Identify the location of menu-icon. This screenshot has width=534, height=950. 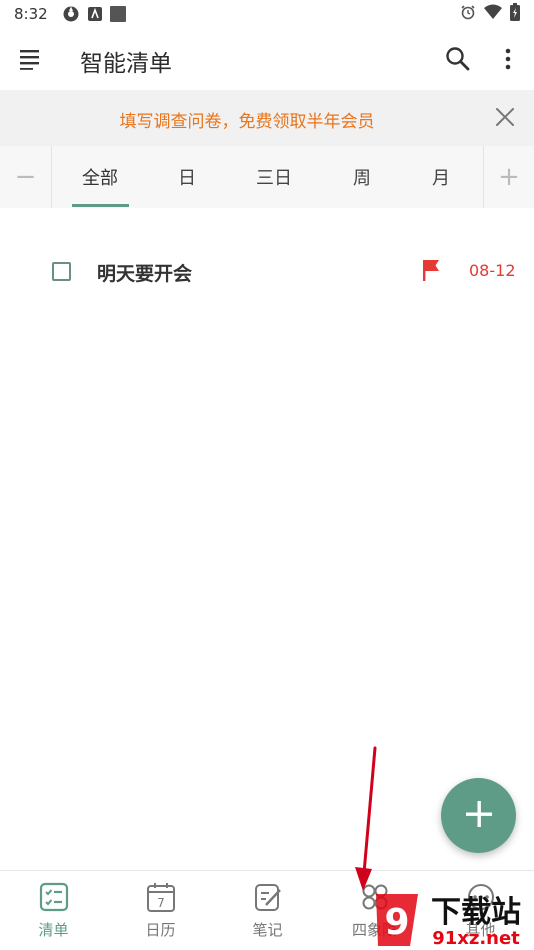
(31, 59).